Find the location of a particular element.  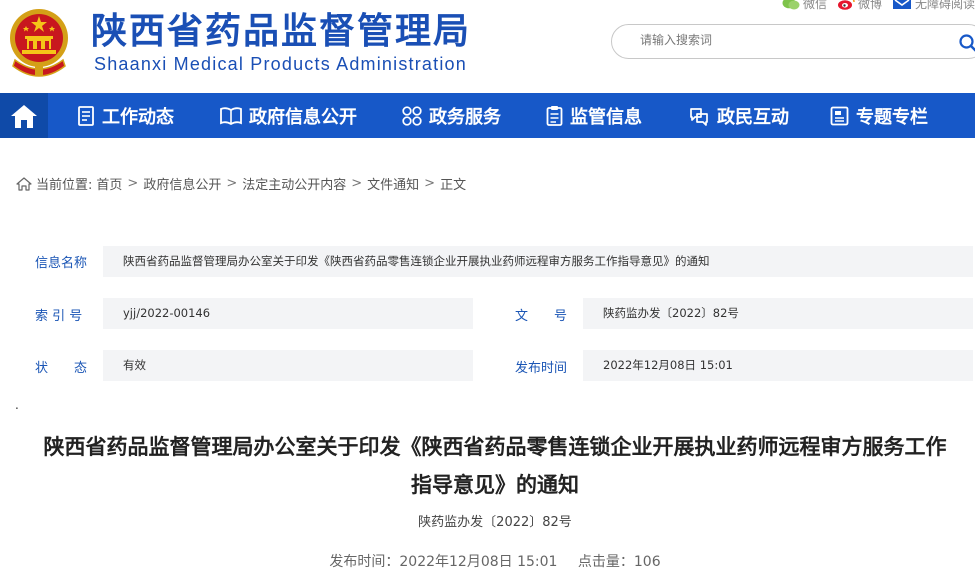

nav-label: 工作动态 is located at coordinates (138, 117).